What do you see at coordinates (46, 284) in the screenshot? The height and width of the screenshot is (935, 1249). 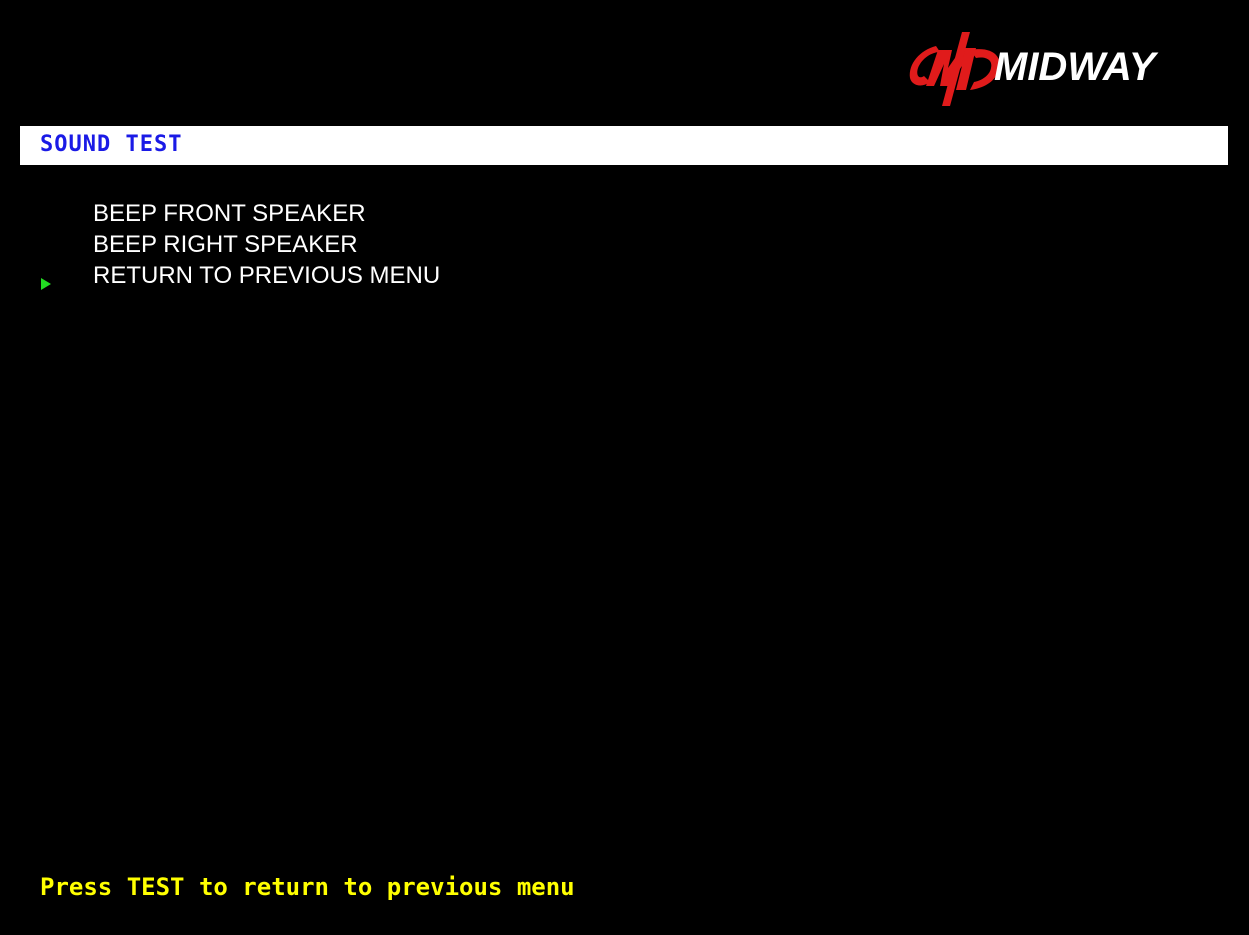 I see `selection-arrow-icon` at bounding box center [46, 284].